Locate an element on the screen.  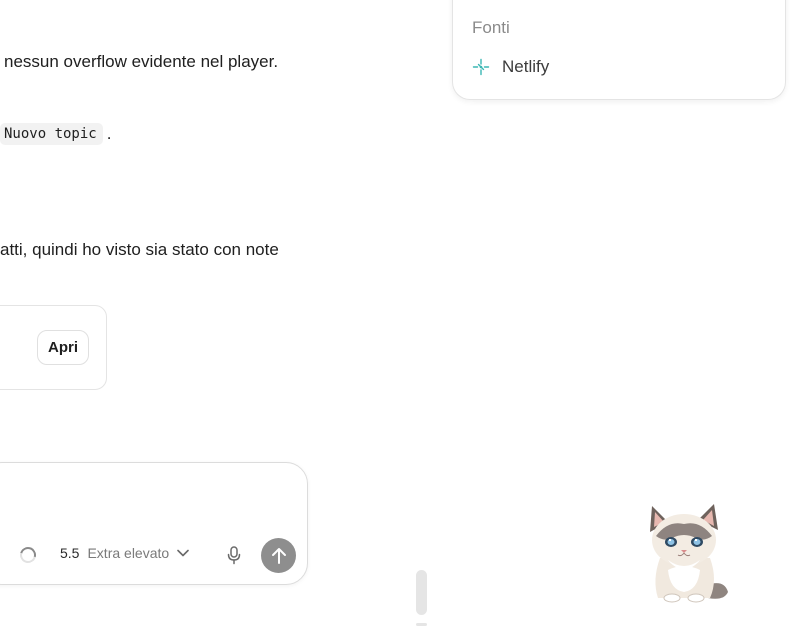
model-version: 5.5 is located at coordinates (70, 553).